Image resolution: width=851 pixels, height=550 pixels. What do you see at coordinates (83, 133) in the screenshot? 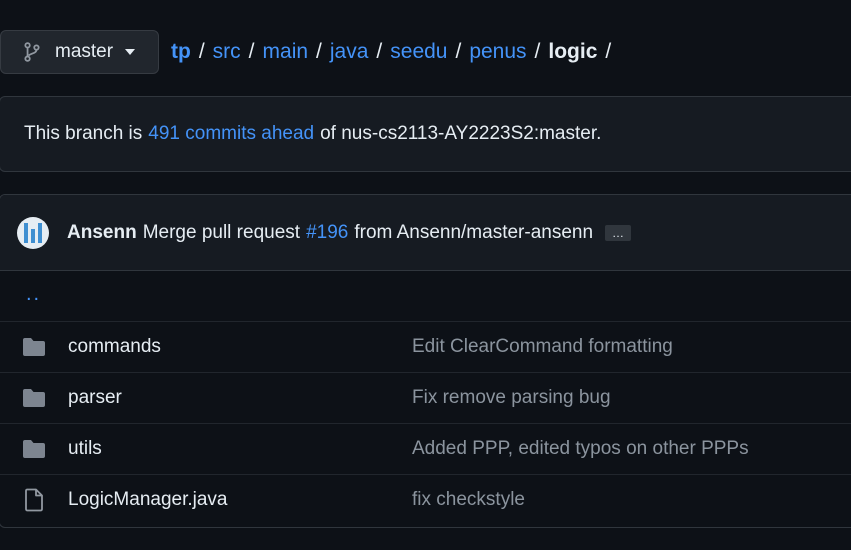
I see `ahead-prefix-text: This branch is` at bounding box center [83, 133].